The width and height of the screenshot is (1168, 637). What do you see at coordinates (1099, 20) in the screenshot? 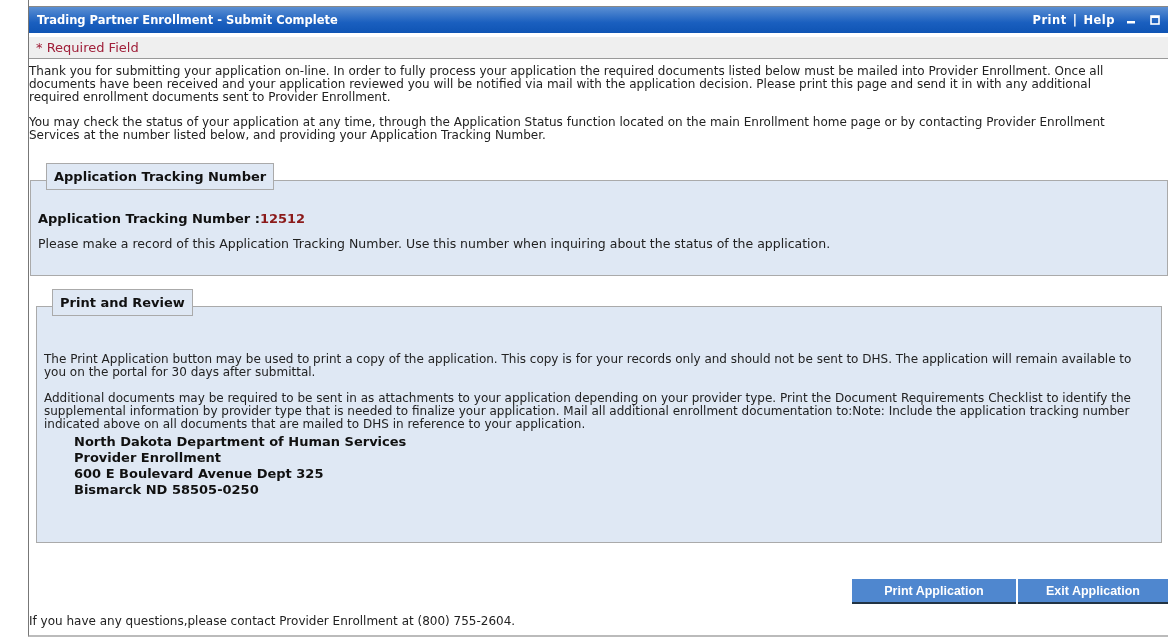
I see `help-link: Help` at bounding box center [1099, 20].